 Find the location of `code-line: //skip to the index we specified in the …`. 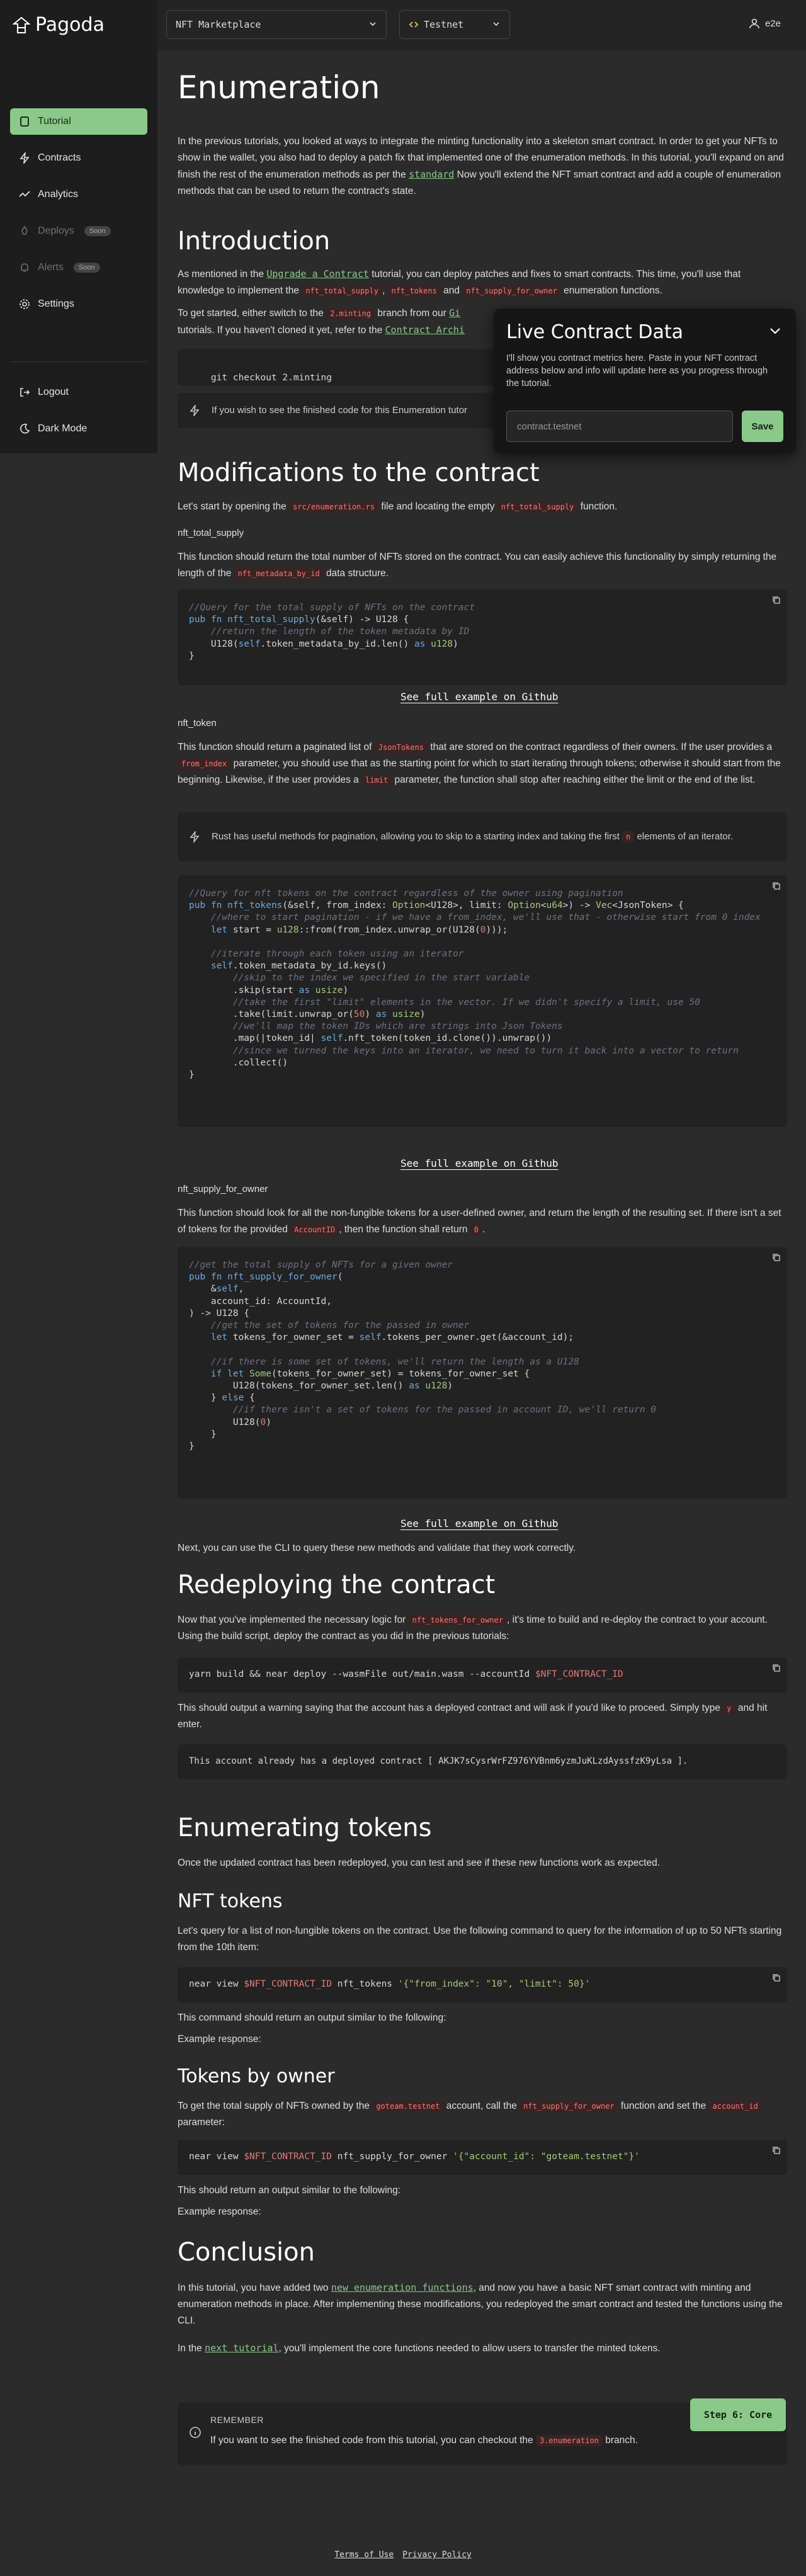

code-line: //skip to the index we specified in the … is located at coordinates (359, 978).